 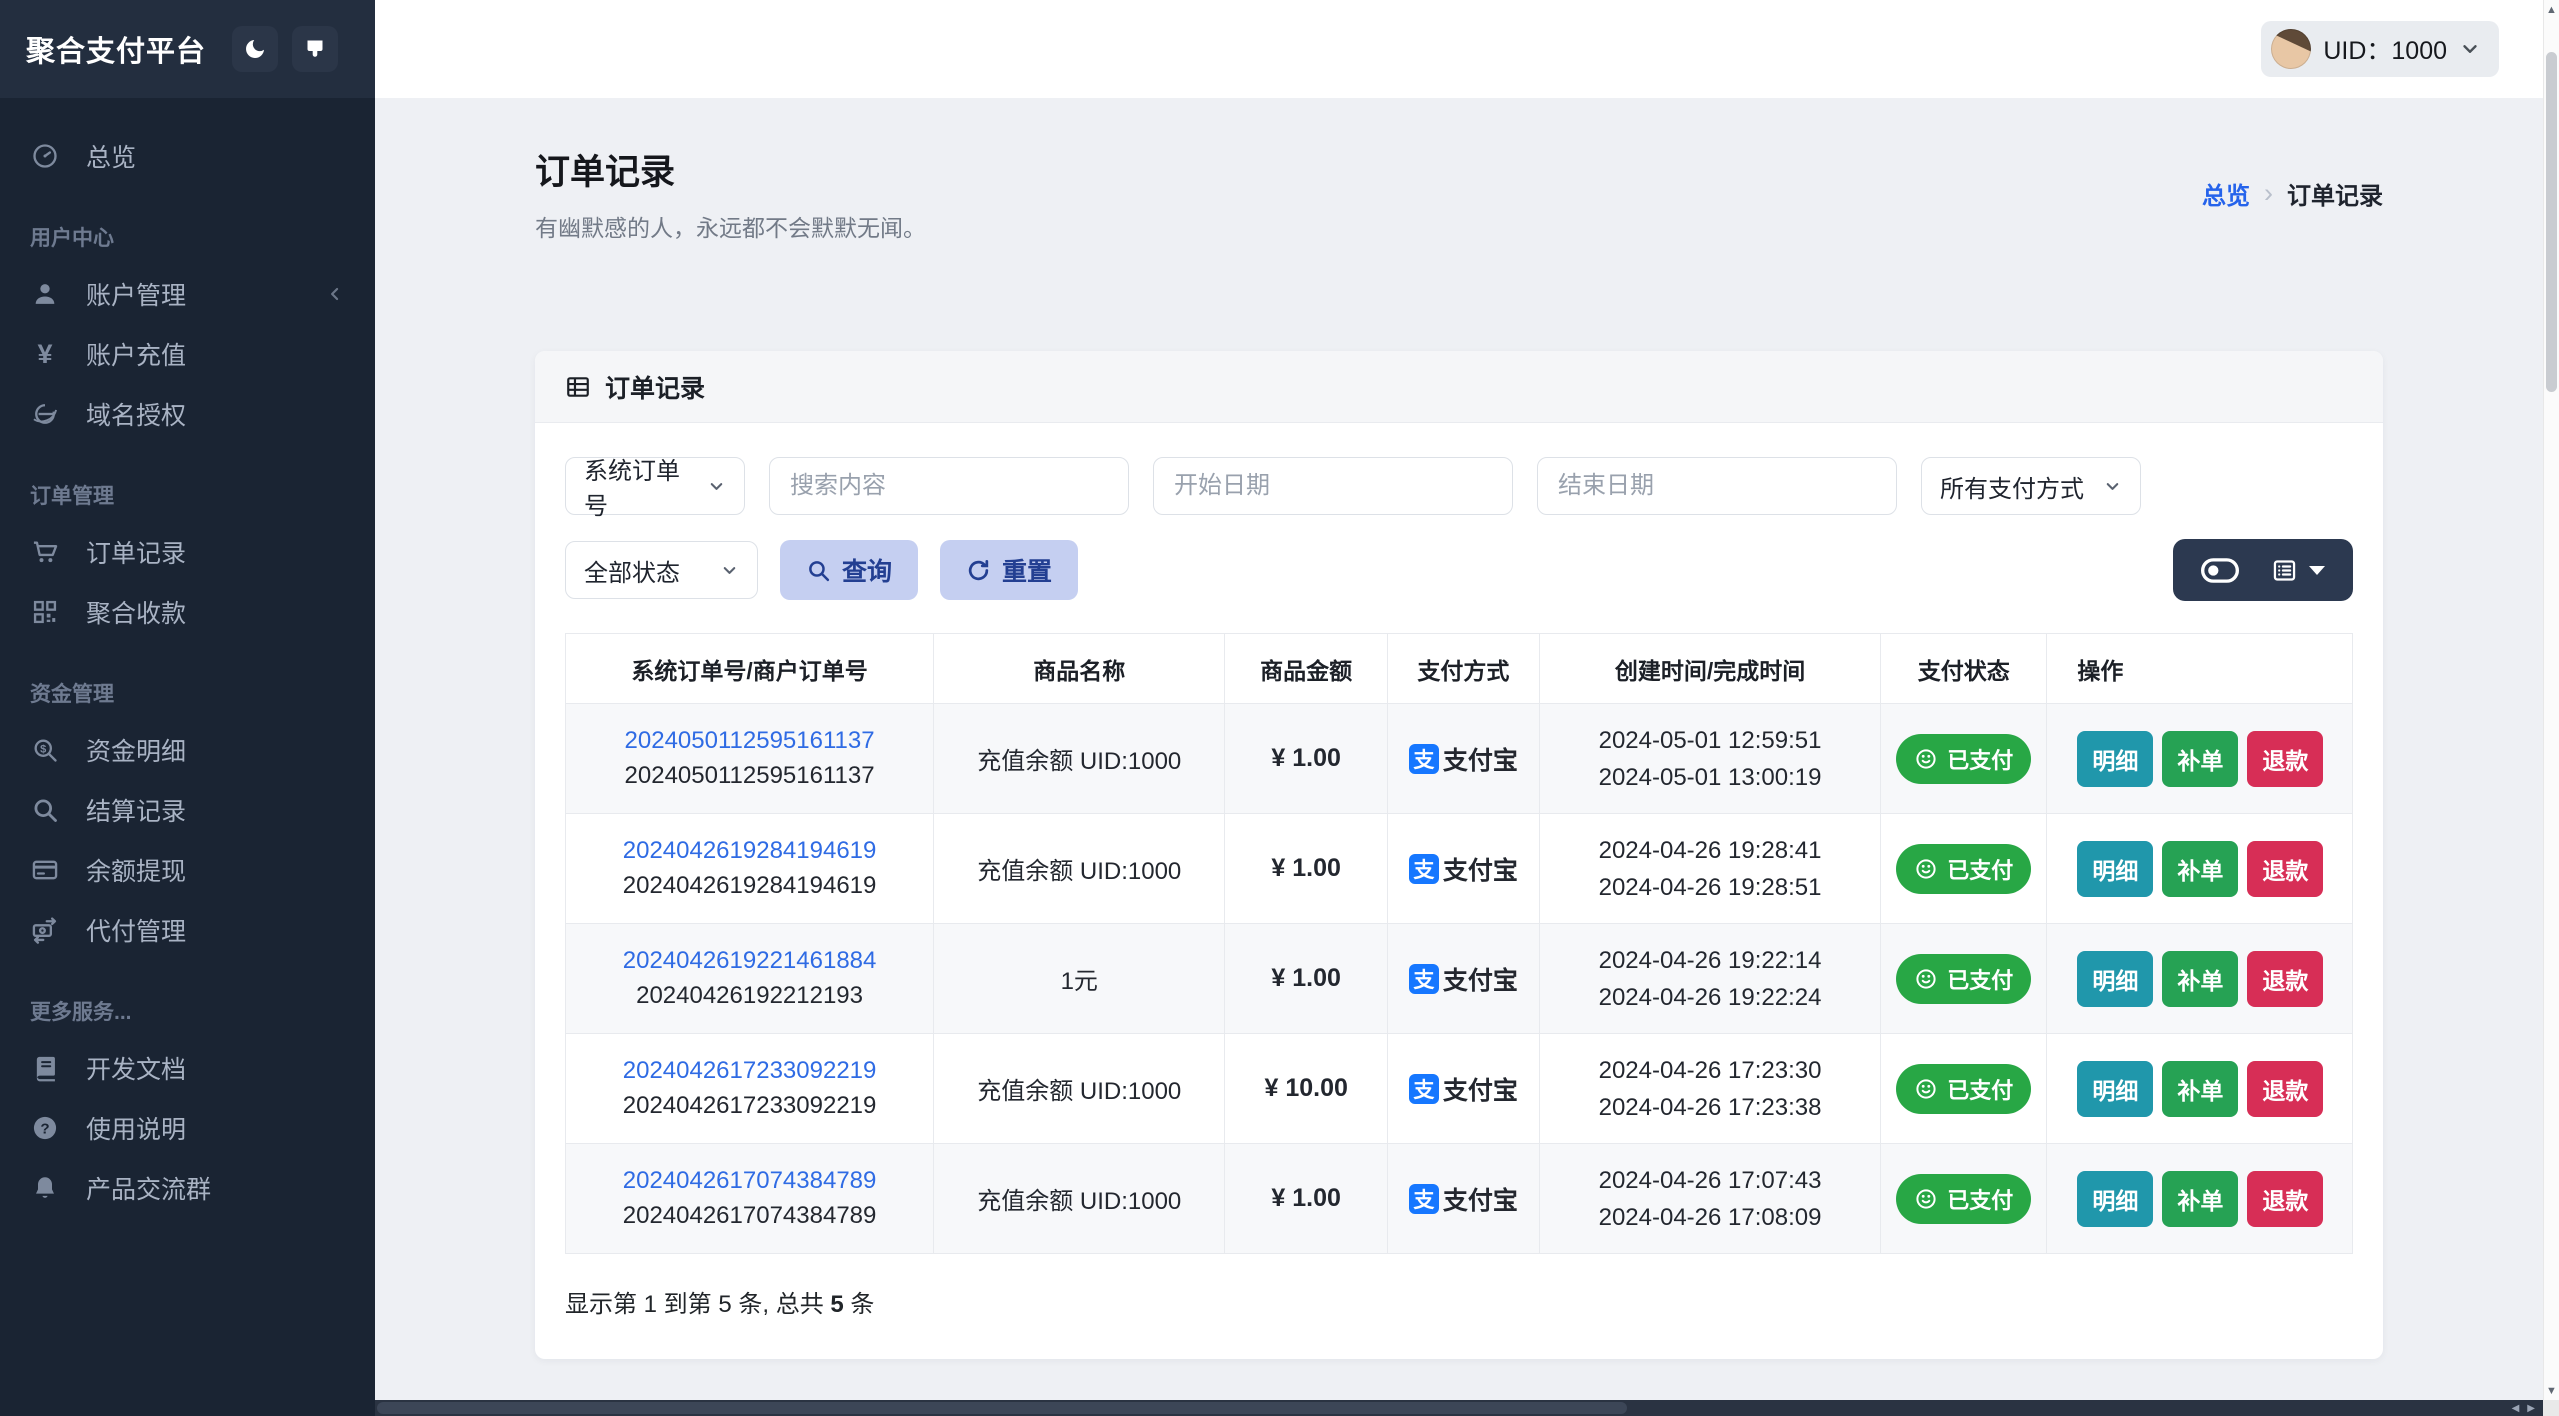 What do you see at coordinates (605, 172) in the screenshot?
I see `page-title: 订单记录` at bounding box center [605, 172].